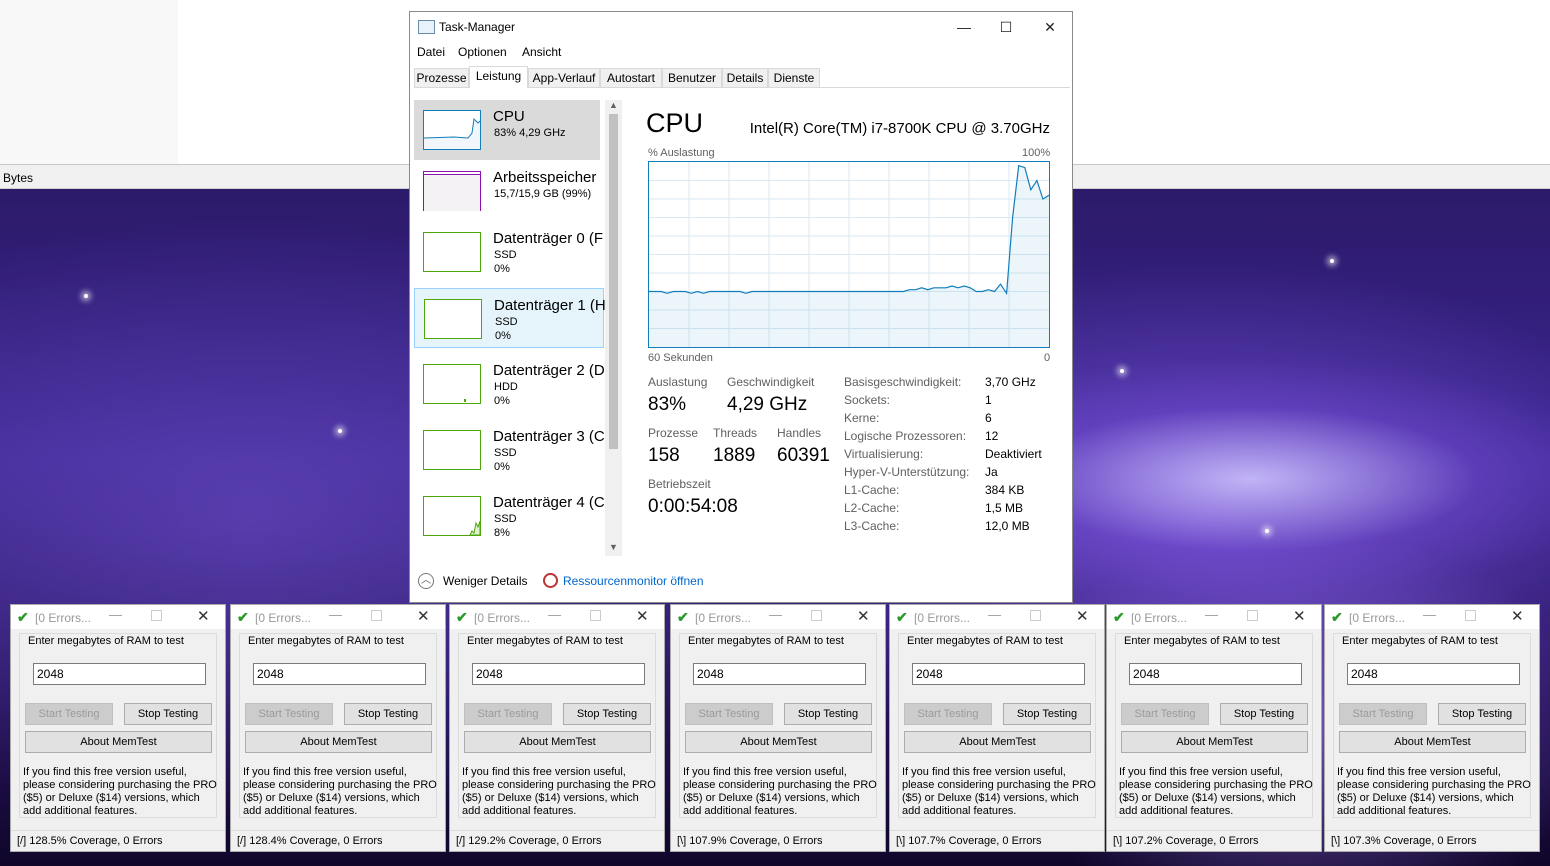 The width and height of the screenshot is (1550, 866). I want to click on scroll-up-arrow: ▲, so click(613, 105).